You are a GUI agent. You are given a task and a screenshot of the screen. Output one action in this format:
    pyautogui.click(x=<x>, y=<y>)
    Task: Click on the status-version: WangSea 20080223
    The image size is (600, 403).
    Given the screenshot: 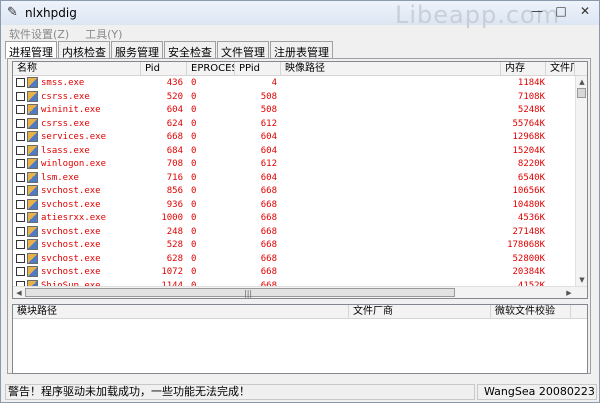 What is the action you would take?
    pyautogui.click(x=537, y=392)
    